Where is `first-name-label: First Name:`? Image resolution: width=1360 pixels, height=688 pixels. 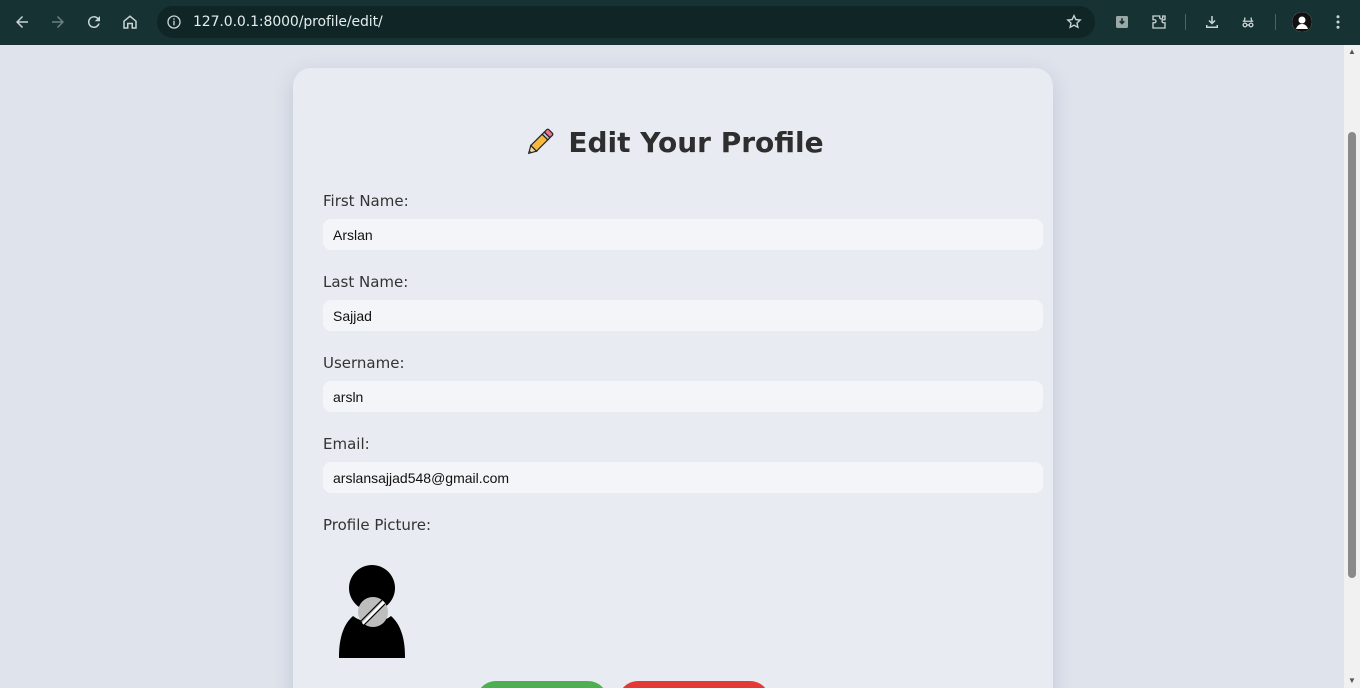 first-name-label: First Name: is located at coordinates (366, 201).